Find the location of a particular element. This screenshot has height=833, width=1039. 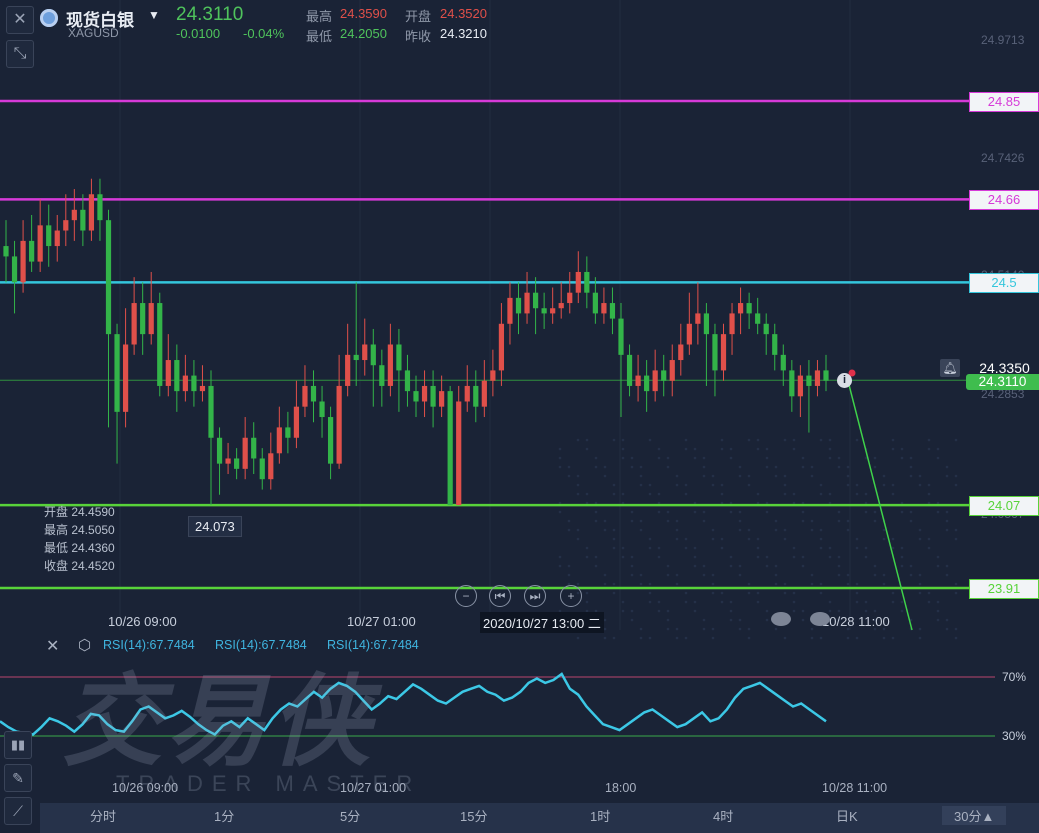

jump-end-button: ⏭︎ is located at coordinates (535, 596).